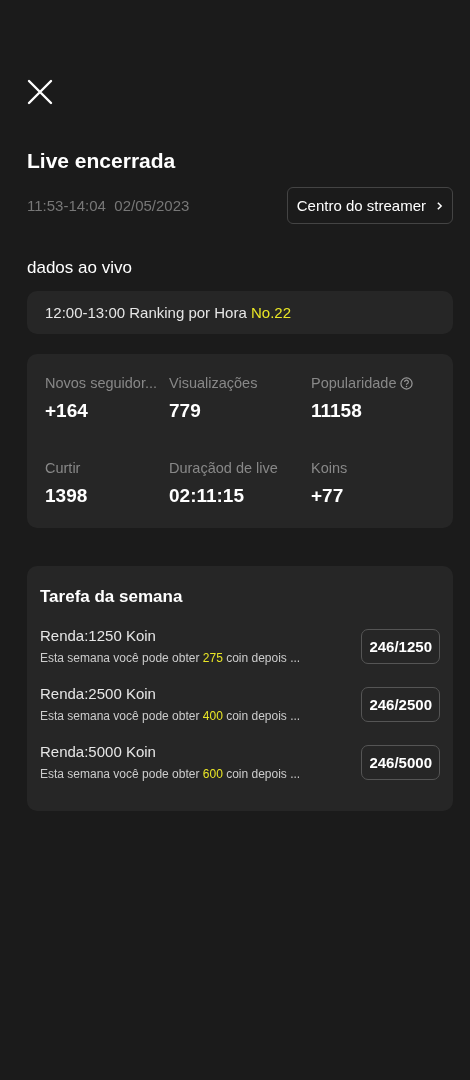  I want to click on stat-label: Visualizações, so click(213, 383).